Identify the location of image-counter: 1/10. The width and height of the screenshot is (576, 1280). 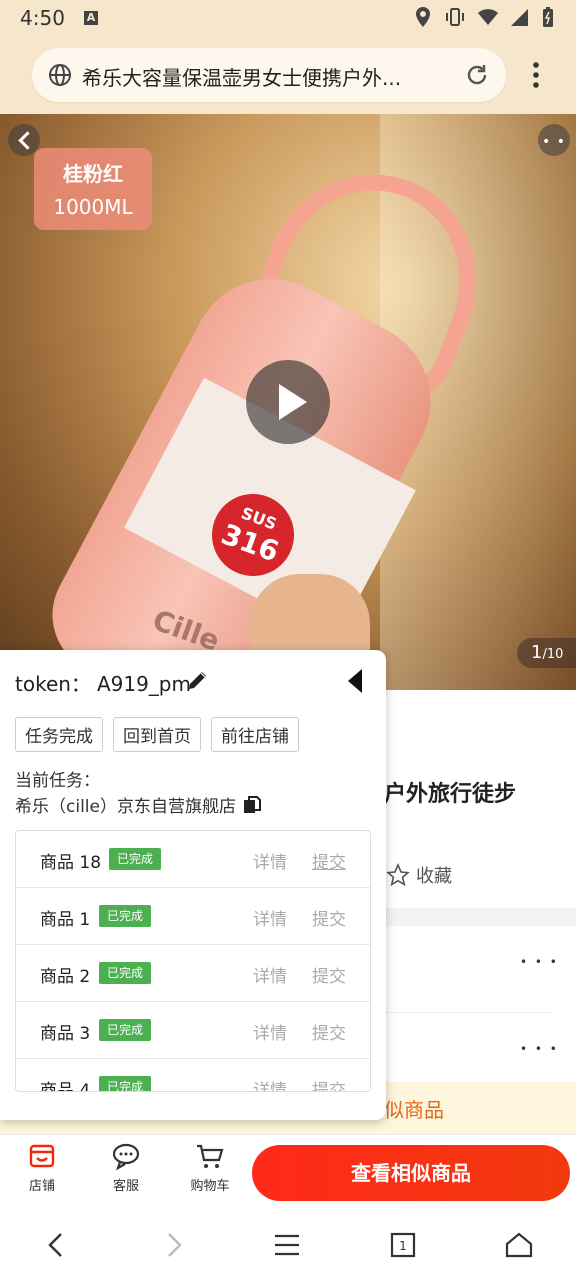
(546, 653).